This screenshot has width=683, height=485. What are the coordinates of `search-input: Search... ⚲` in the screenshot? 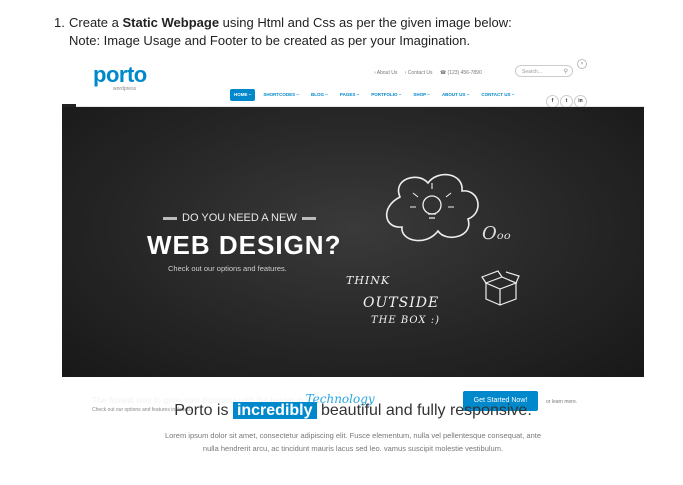 It's located at (544, 71).